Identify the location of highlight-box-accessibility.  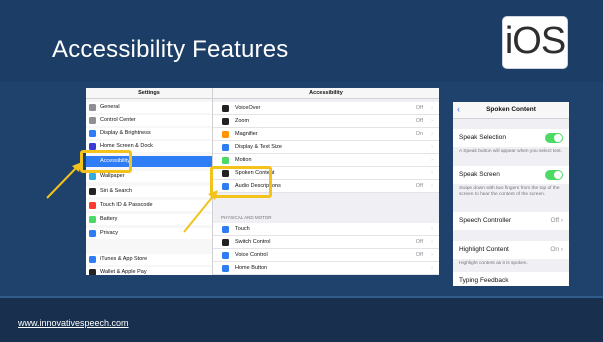
(106, 161).